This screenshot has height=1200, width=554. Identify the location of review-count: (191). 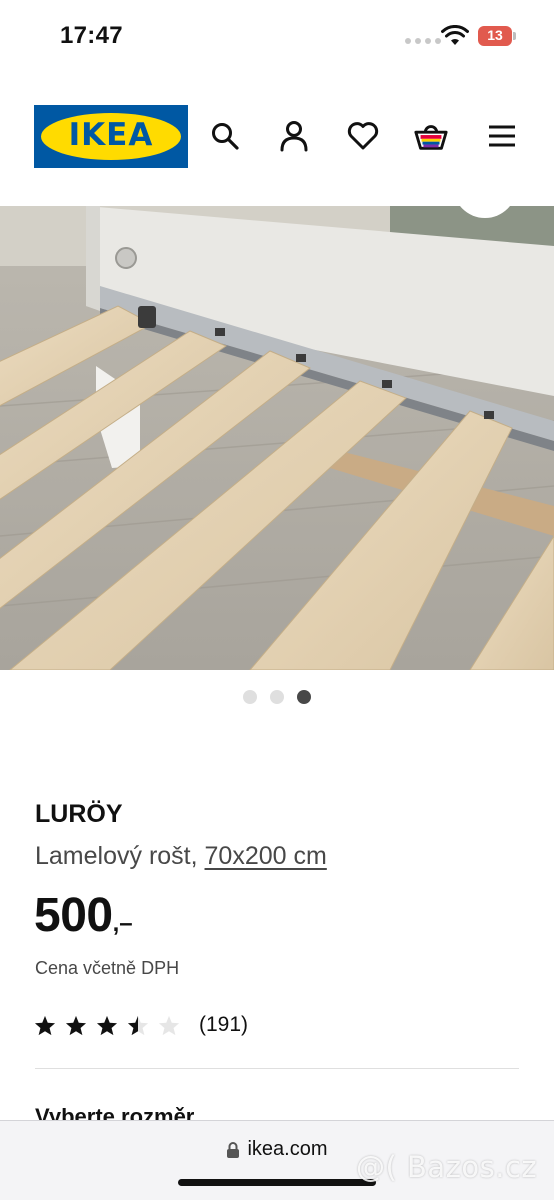
(223, 1025).